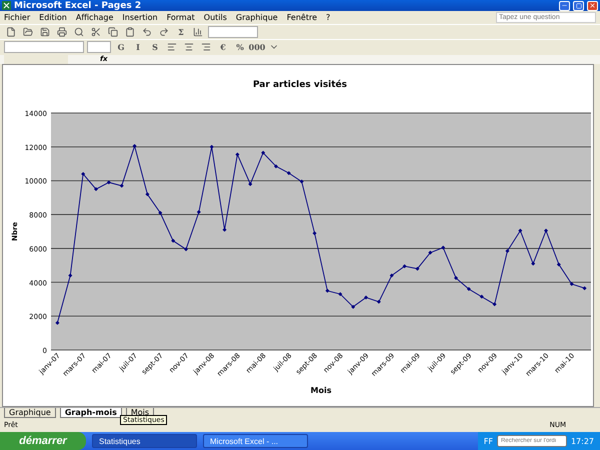 Image resolution: width=600 pixels, height=450 pixels. I want to click on menu-item: Edition, so click(53, 17).